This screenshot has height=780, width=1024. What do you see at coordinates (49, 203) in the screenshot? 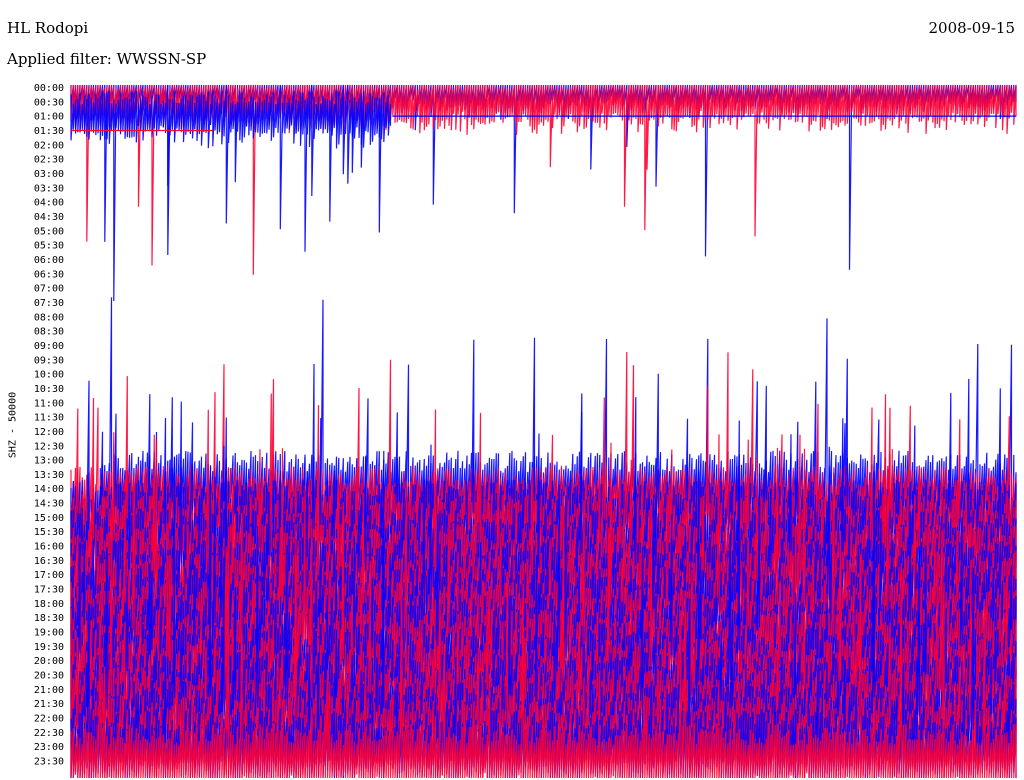
I see `y-tick-label: 04:00` at bounding box center [49, 203].